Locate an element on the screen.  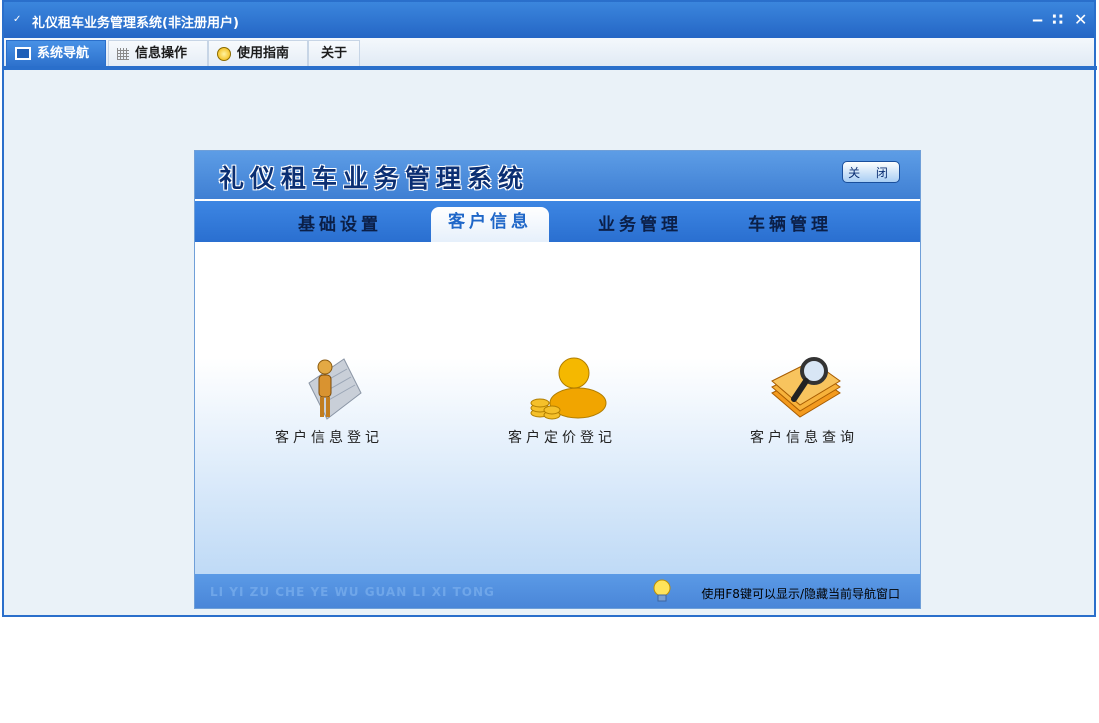
tab-info-operation: 信息操作 is located at coordinates (158, 54).